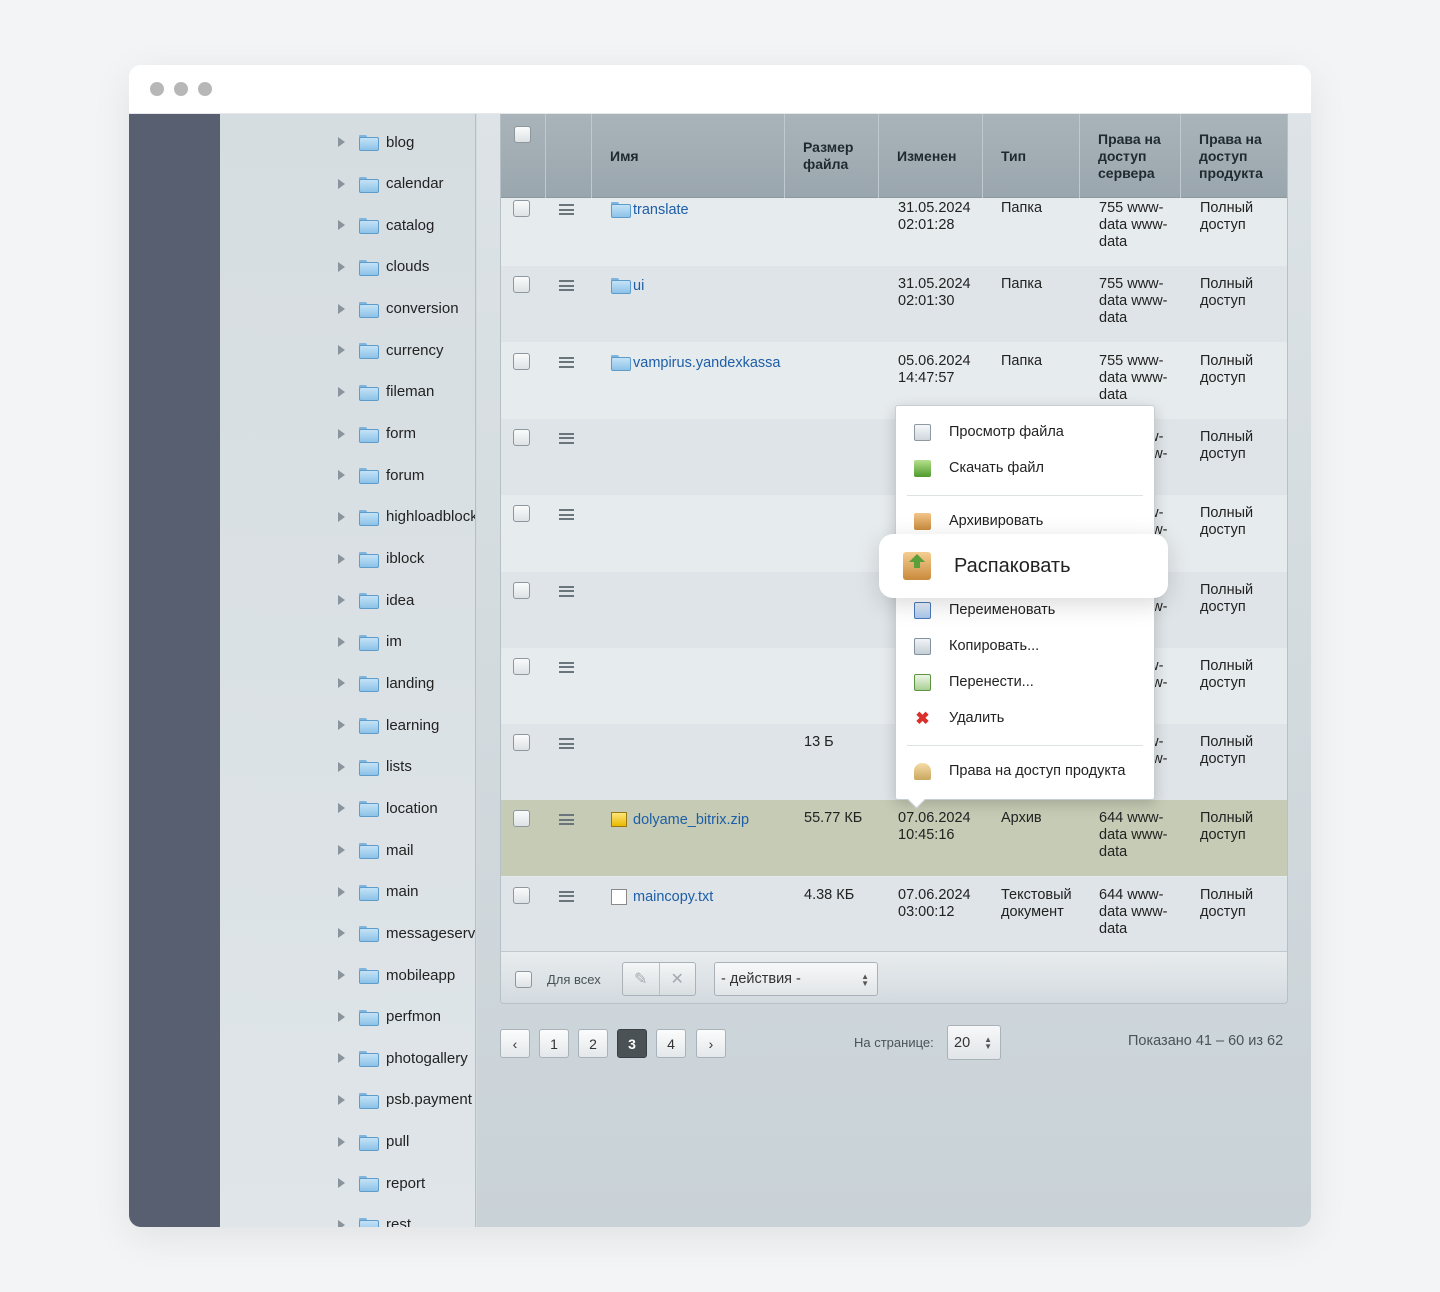 This screenshot has height=1292, width=1440. What do you see at coordinates (347, 1183) in the screenshot?
I see `tree-item: report` at bounding box center [347, 1183].